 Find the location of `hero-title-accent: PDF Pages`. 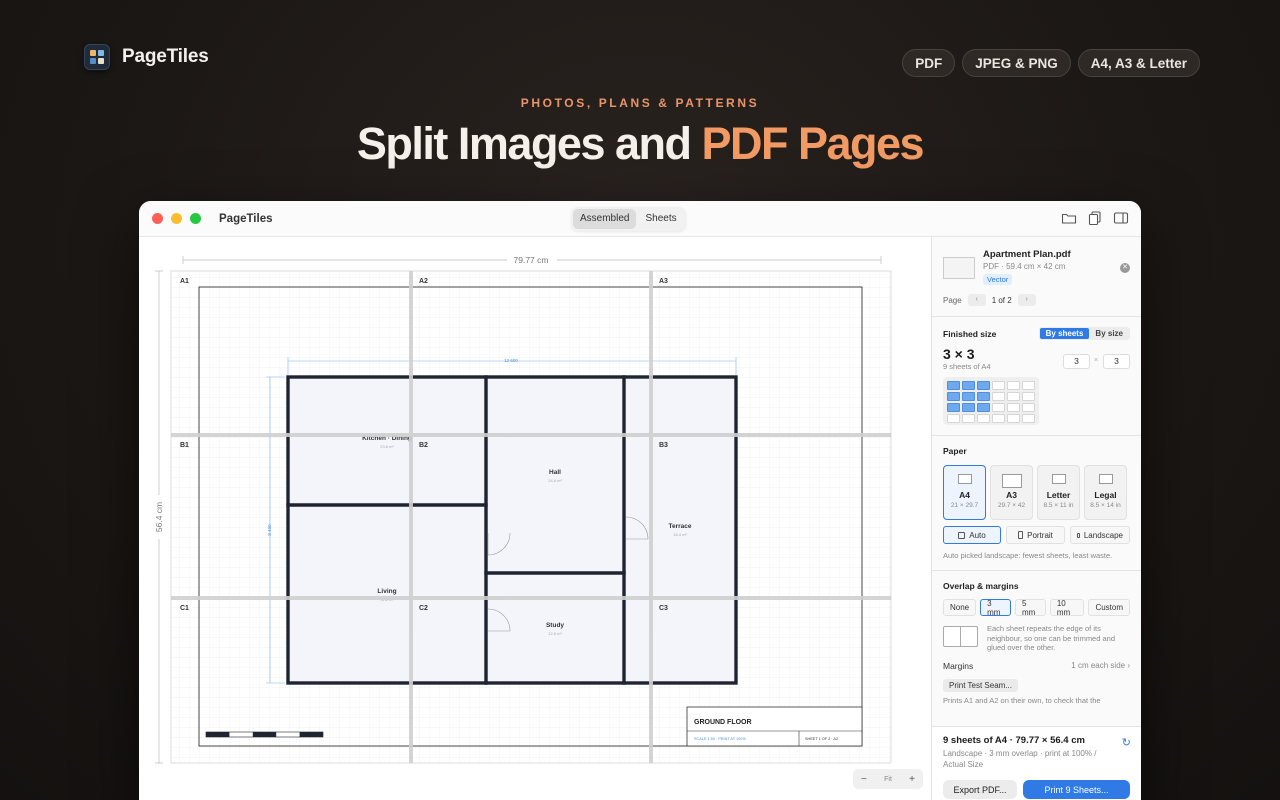

hero-title-accent: PDF Pages is located at coordinates (813, 143).